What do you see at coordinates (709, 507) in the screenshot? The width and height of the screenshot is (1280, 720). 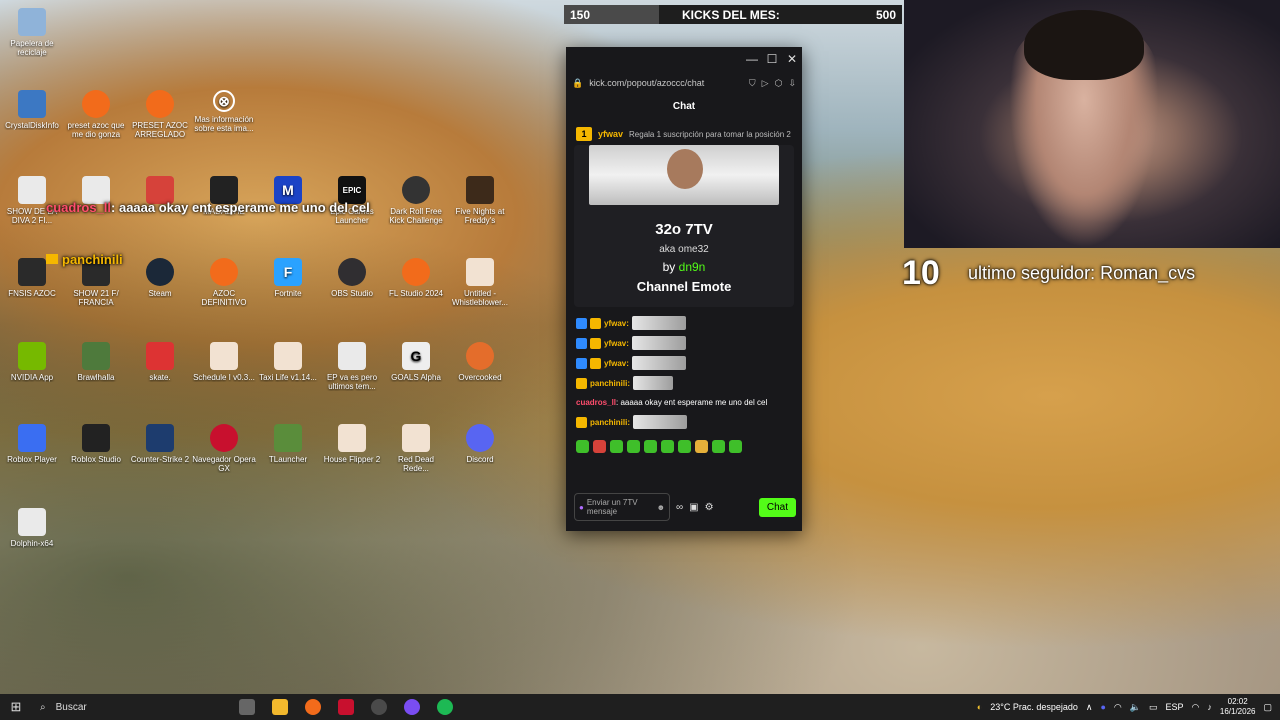 I see `gear-icon: ⚙` at bounding box center [709, 507].